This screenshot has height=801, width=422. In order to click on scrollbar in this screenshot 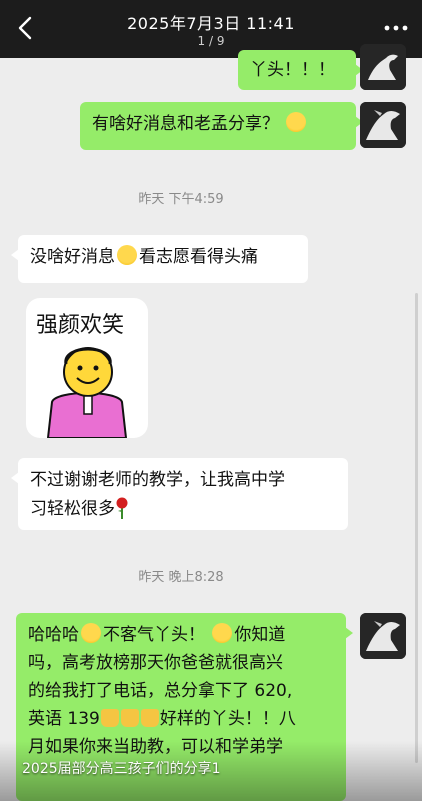, I will do `click(416, 528)`.